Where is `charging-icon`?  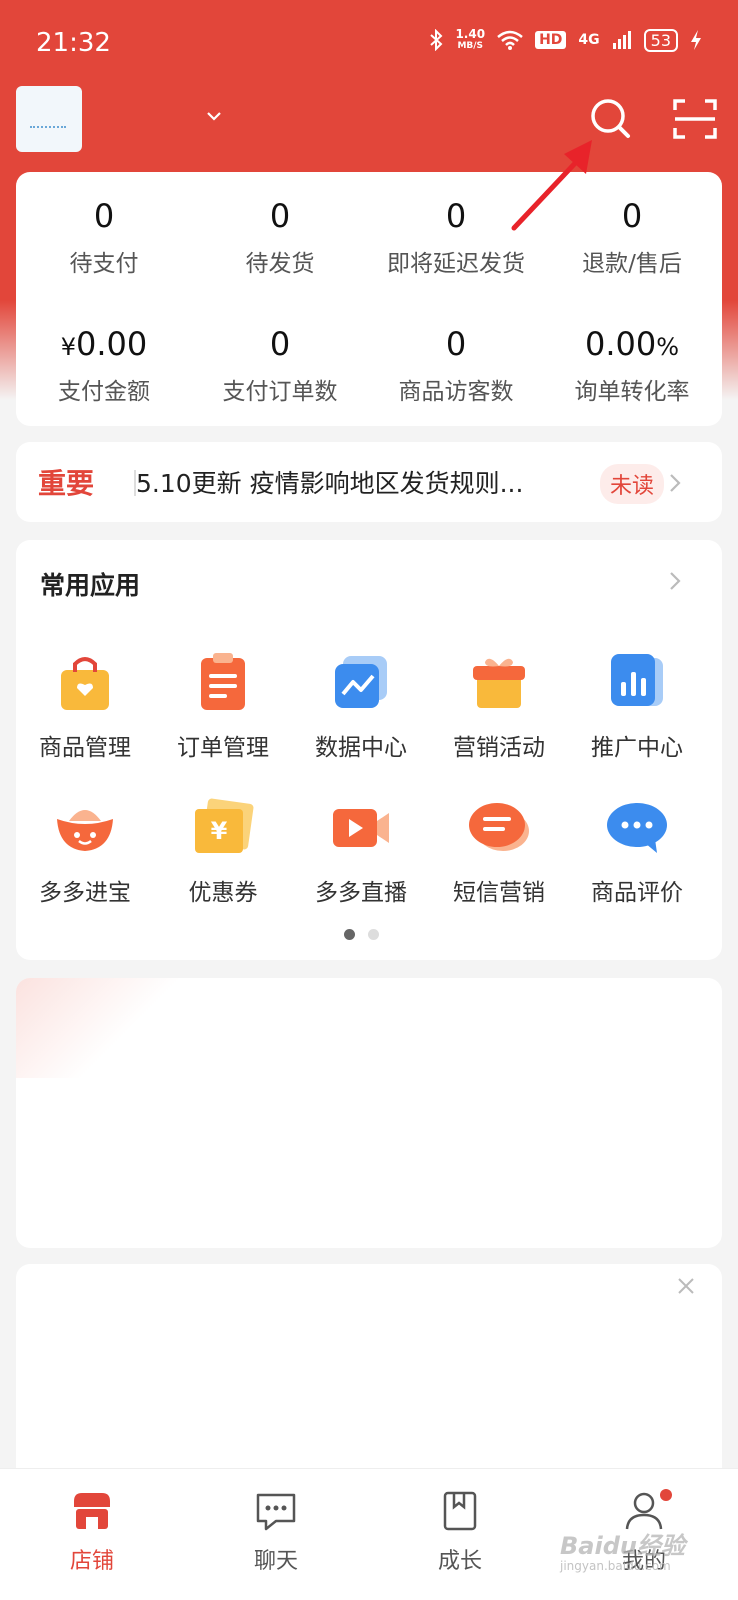 charging-icon is located at coordinates (696, 40).